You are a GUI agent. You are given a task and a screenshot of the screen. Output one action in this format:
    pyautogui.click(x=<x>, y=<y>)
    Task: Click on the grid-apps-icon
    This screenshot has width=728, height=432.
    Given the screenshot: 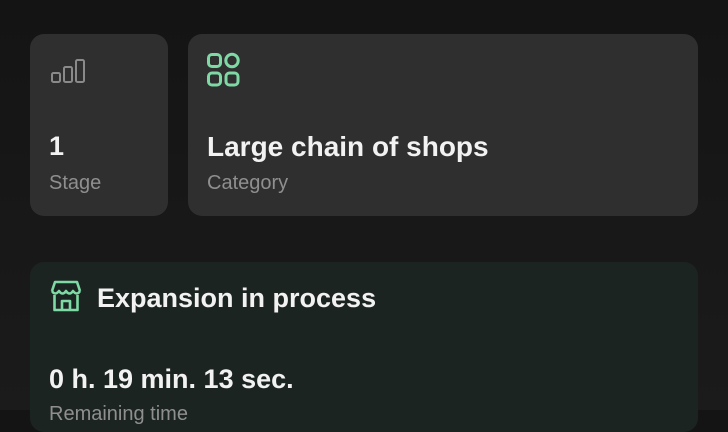 What is the action you would take?
    pyautogui.click(x=224, y=72)
    